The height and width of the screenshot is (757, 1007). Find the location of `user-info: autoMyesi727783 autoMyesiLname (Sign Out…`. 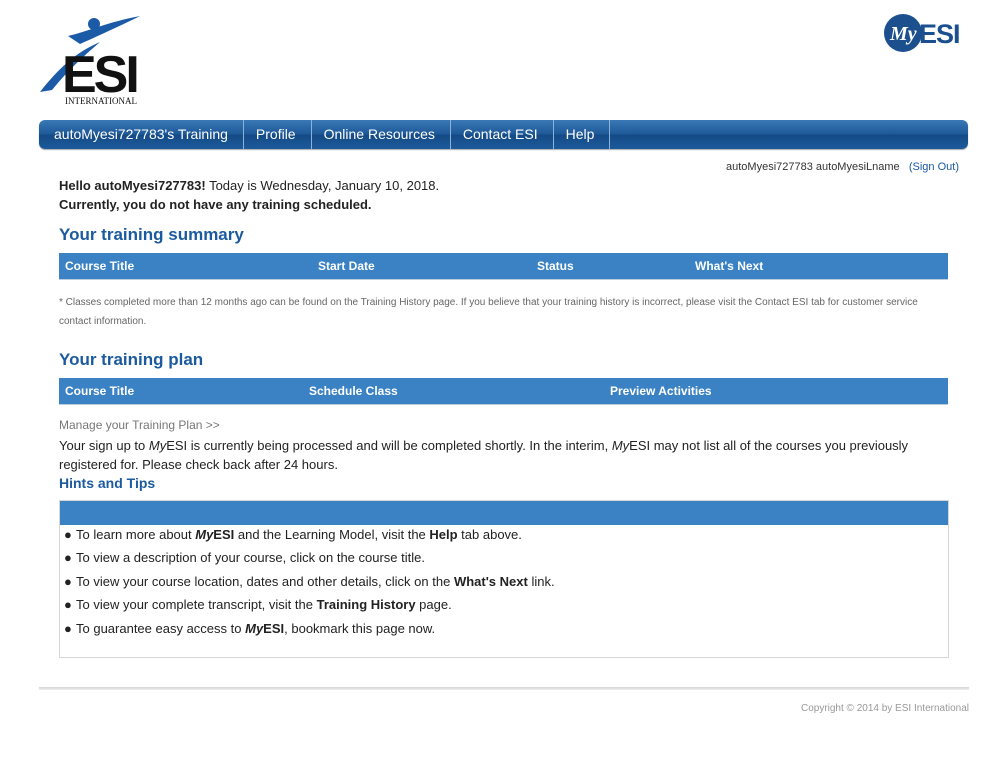

user-info: autoMyesi727783 autoMyesiLname (Sign Out… is located at coordinates (842, 167).